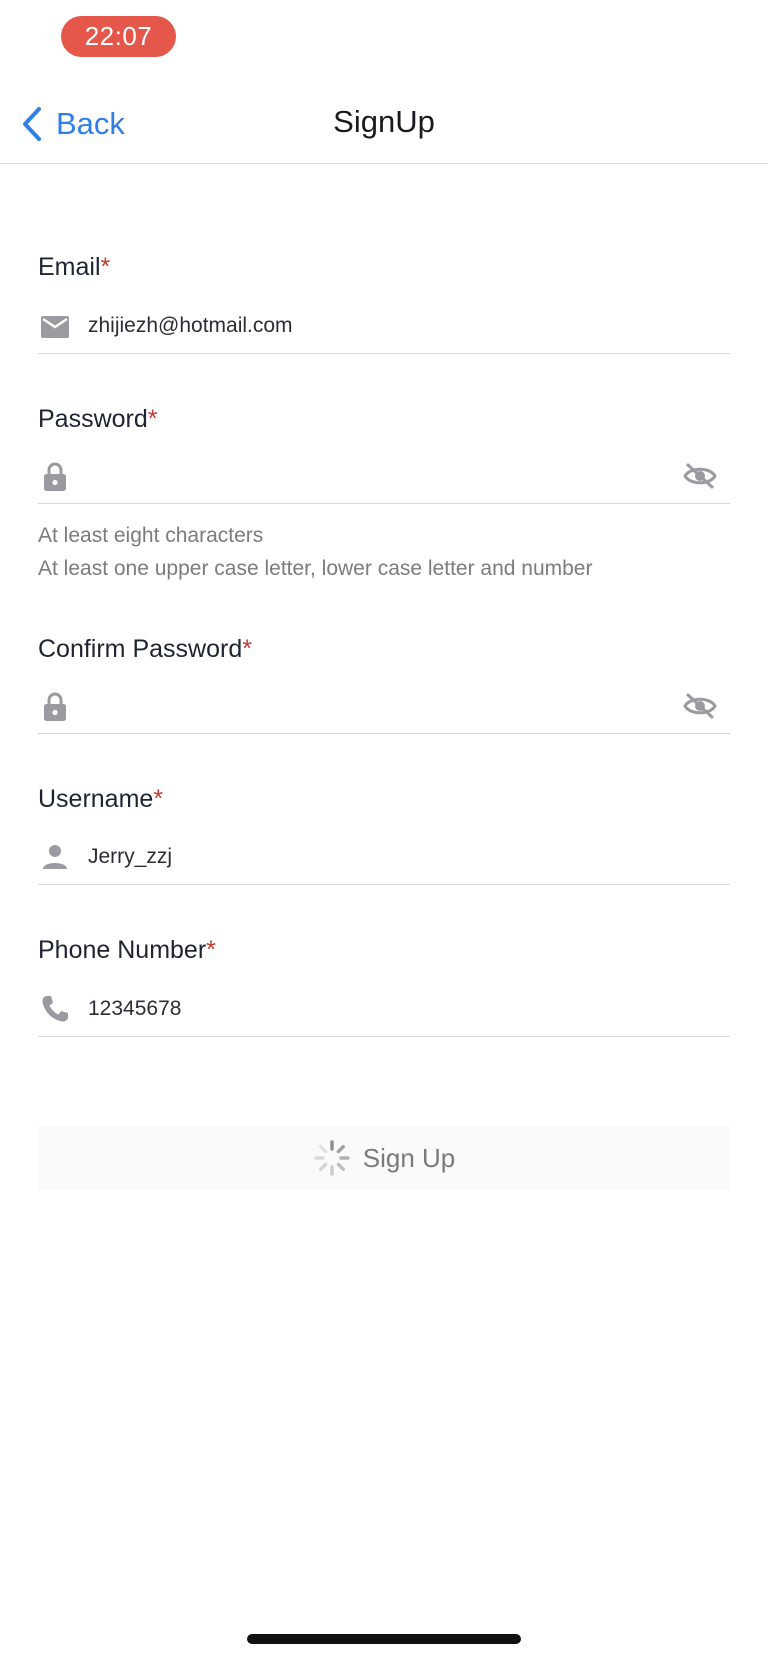 The image size is (768, 1658). I want to click on password-field-group: Password*, so click(384, 454).